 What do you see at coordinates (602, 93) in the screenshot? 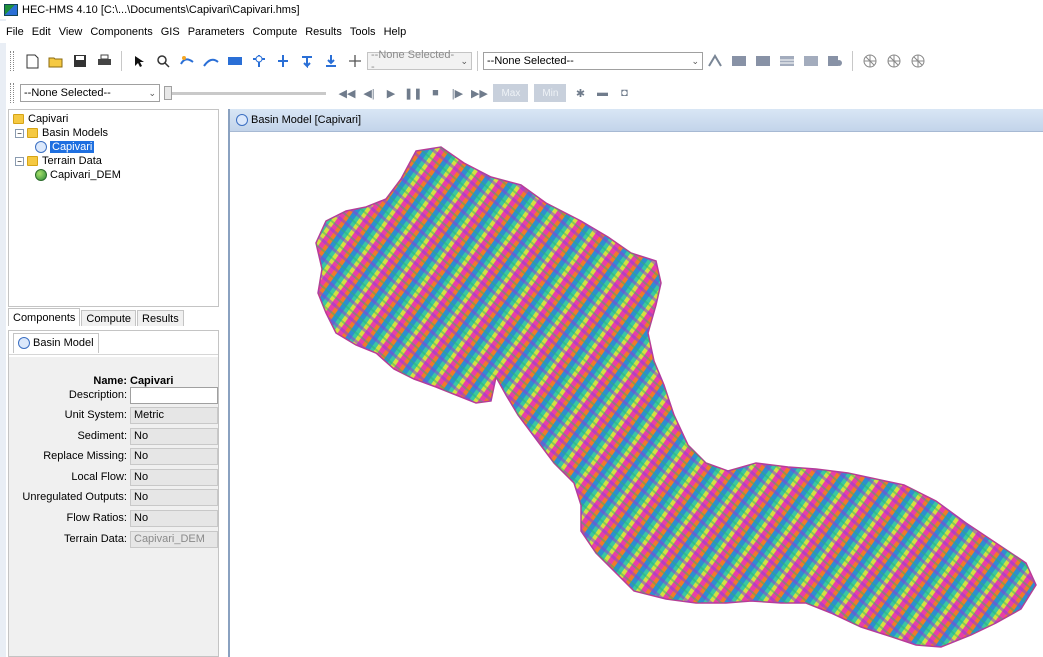
I see `video-record-icon: ▬` at bounding box center [602, 93].